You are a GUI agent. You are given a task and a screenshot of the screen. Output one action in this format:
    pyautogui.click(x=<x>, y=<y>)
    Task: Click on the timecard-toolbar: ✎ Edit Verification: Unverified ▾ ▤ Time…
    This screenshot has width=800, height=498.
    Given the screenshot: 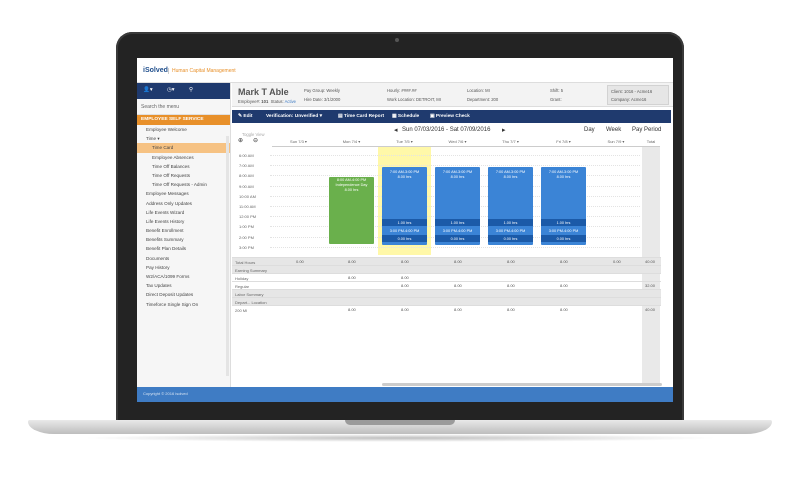 What is the action you would take?
    pyautogui.click(x=451, y=116)
    